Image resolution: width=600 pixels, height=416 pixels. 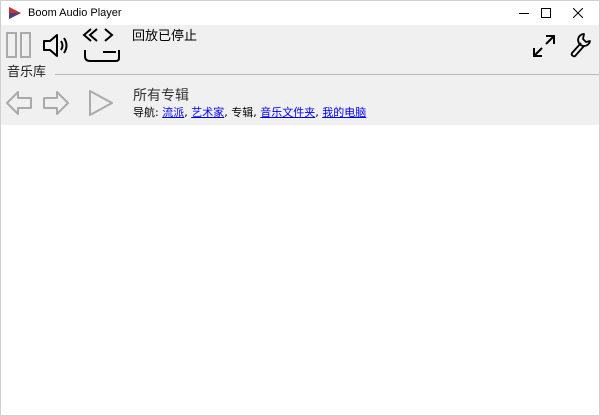 What do you see at coordinates (173, 112) in the screenshot?
I see `breadcrumb-link-genres: 流派` at bounding box center [173, 112].